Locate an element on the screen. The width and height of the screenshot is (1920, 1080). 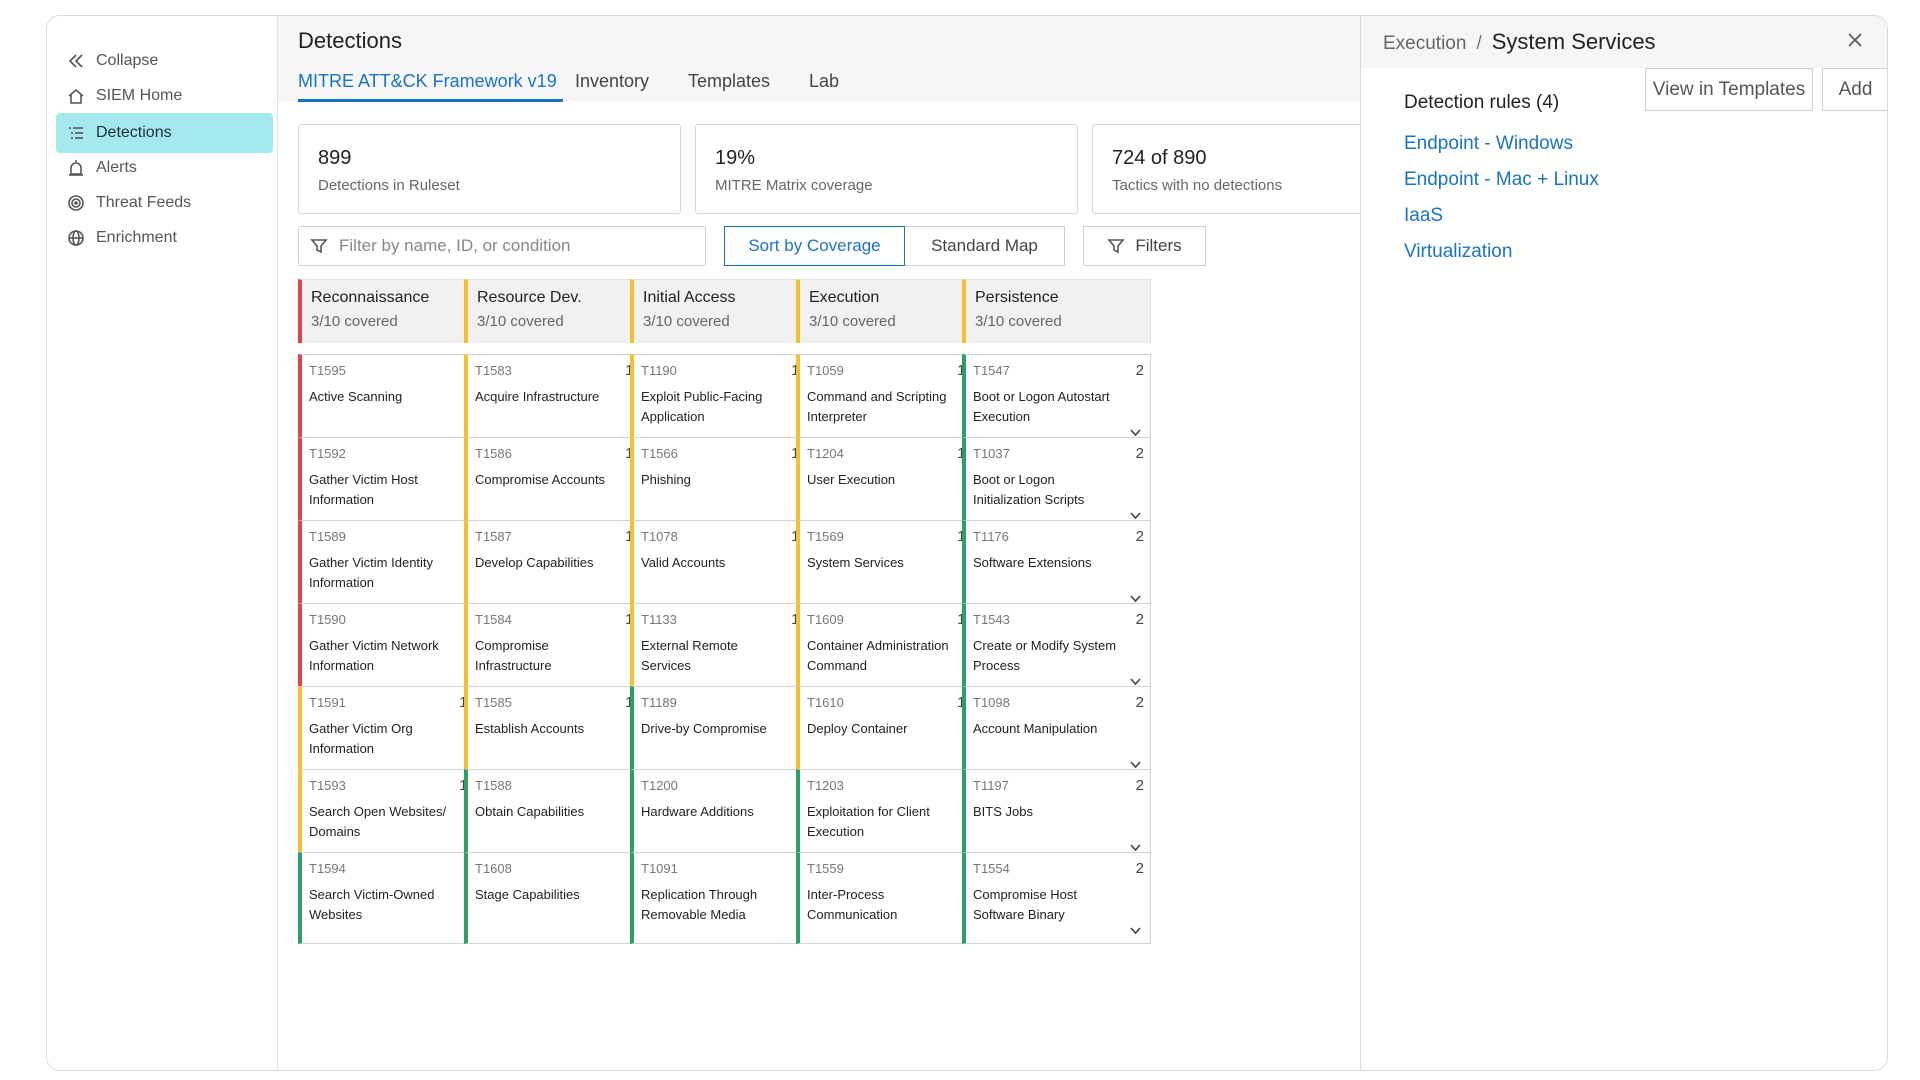
close-icon is located at coordinates (1856, 41).